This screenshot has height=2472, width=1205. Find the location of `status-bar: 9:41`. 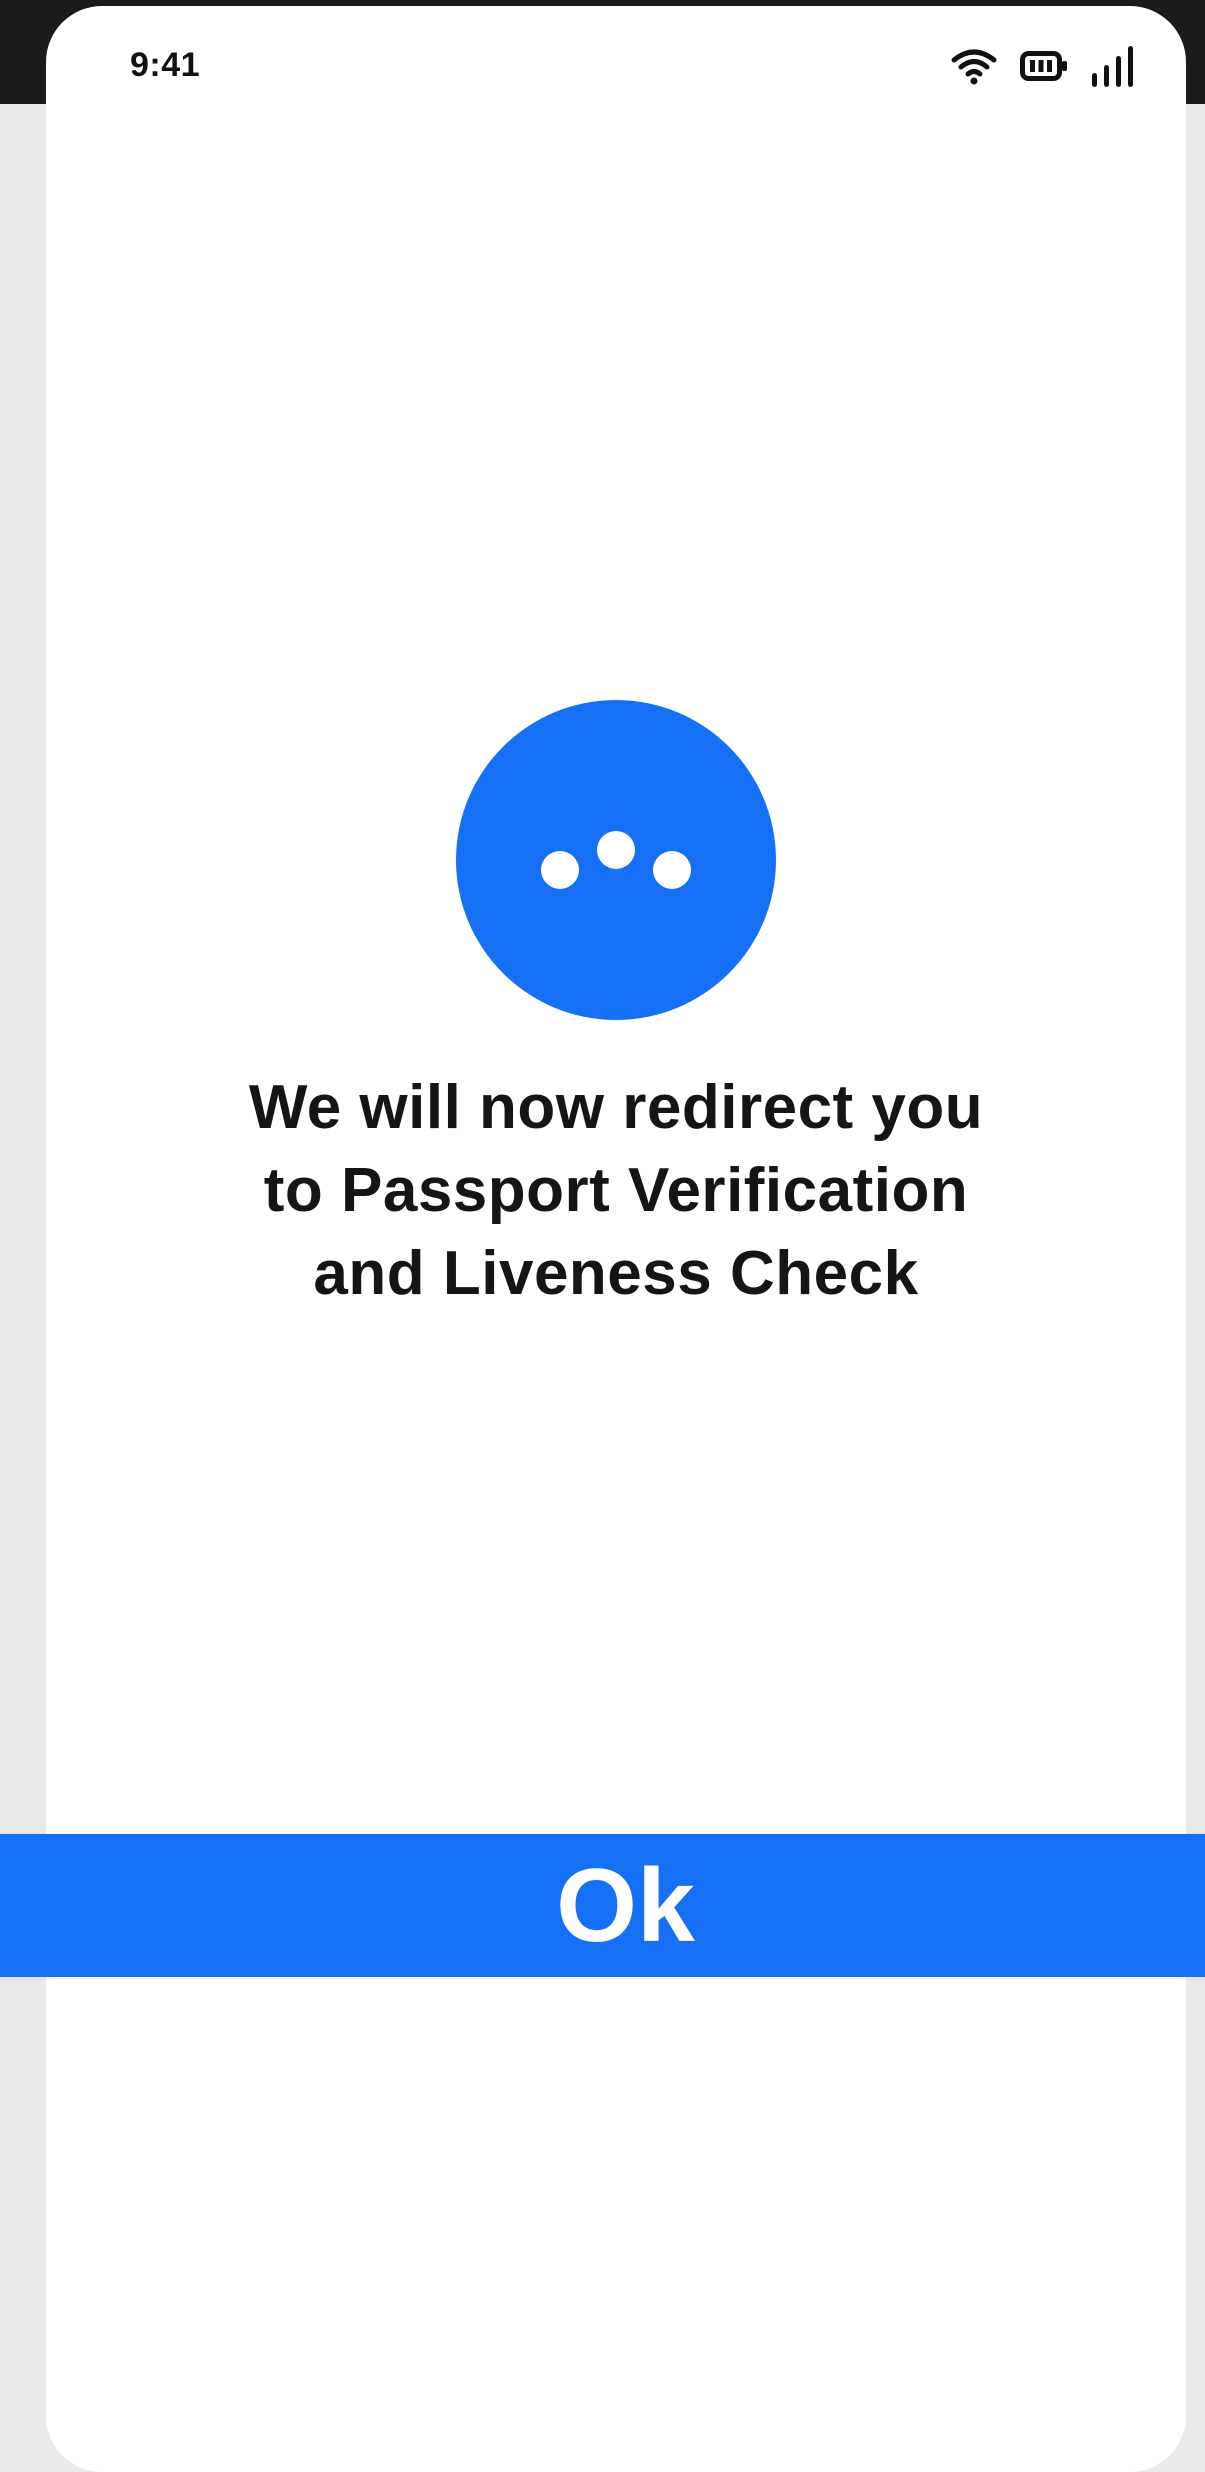

status-bar: 9:41 is located at coordinates (616, 61).